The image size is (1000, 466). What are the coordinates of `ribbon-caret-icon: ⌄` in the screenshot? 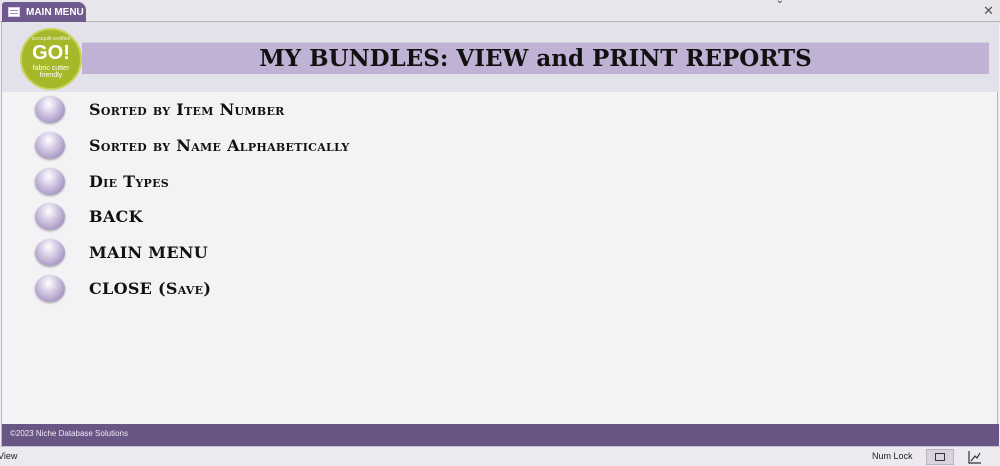 It's located at (780, 3).